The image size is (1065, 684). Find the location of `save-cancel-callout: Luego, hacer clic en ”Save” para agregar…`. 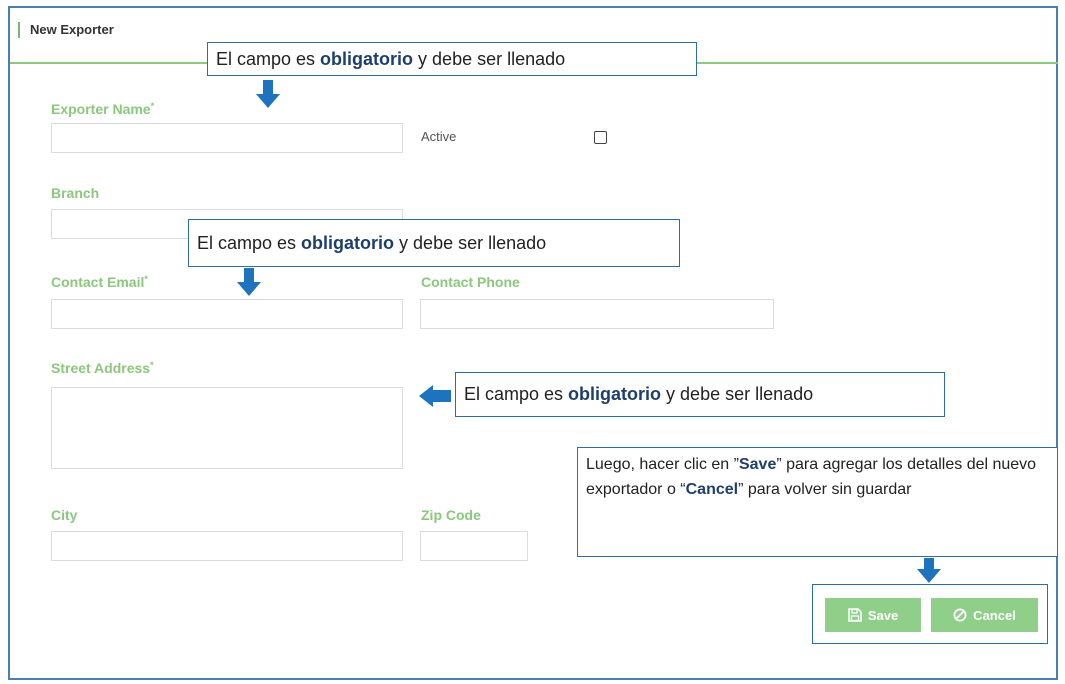

save-cancel-callout: Luego, hacer clic en ”Save” para agregar… is located at coordinates (817, 502).